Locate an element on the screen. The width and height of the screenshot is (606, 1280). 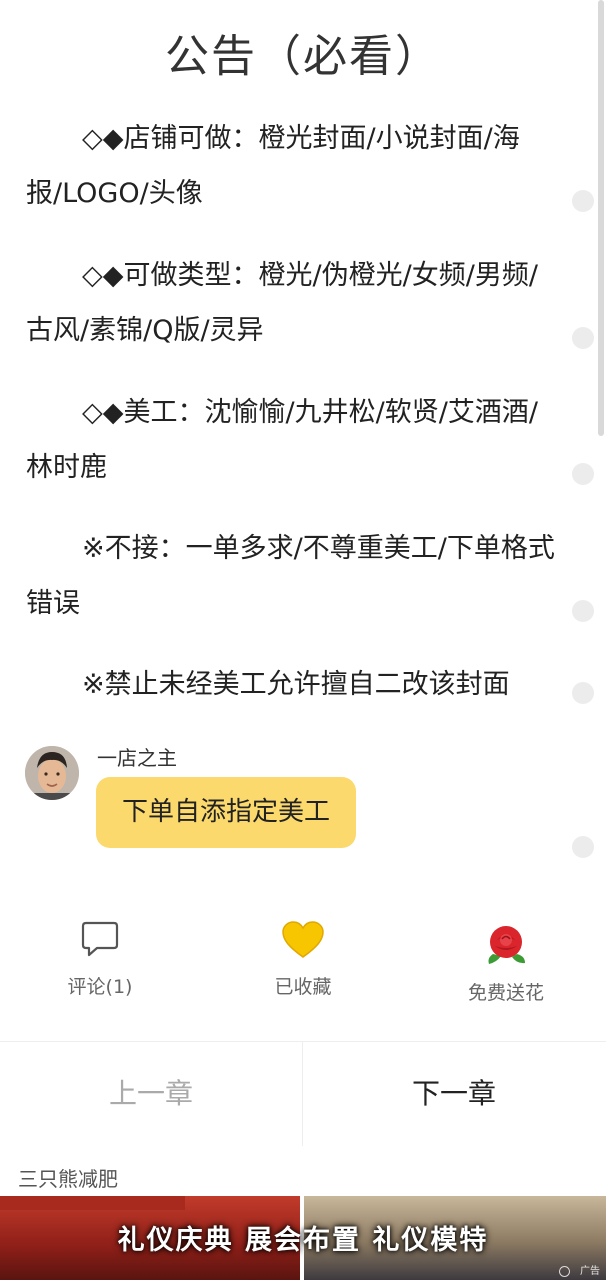
heart-icon is located at coordinates (303, 939).